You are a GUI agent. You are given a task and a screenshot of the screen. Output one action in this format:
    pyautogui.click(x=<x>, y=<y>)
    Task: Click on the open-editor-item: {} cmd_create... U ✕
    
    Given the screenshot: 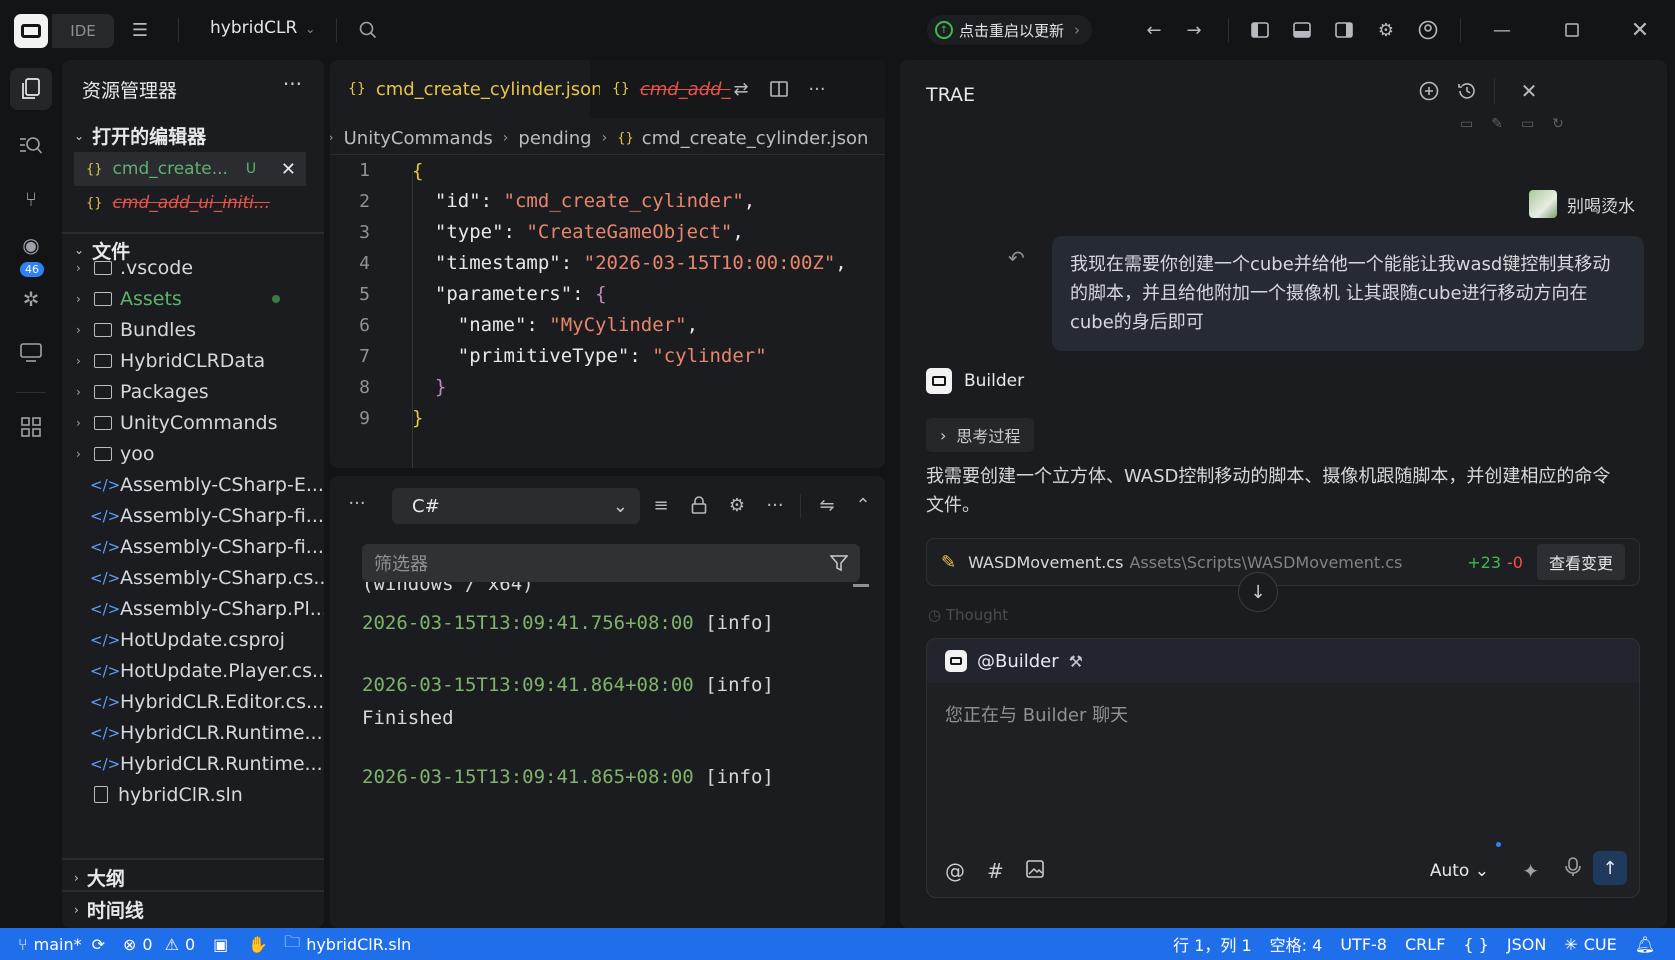 What is the action you would take?
    pyautogui.click(x=190, y=169)
    